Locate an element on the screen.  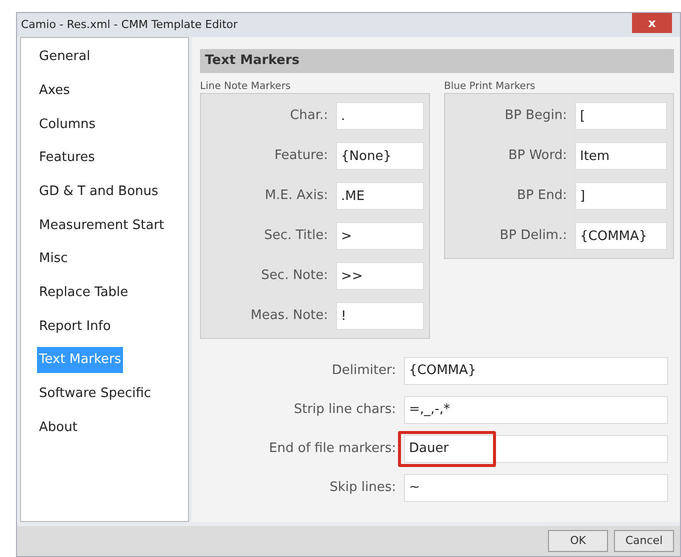
text-field: ~ is located at coordinates (536, 488).